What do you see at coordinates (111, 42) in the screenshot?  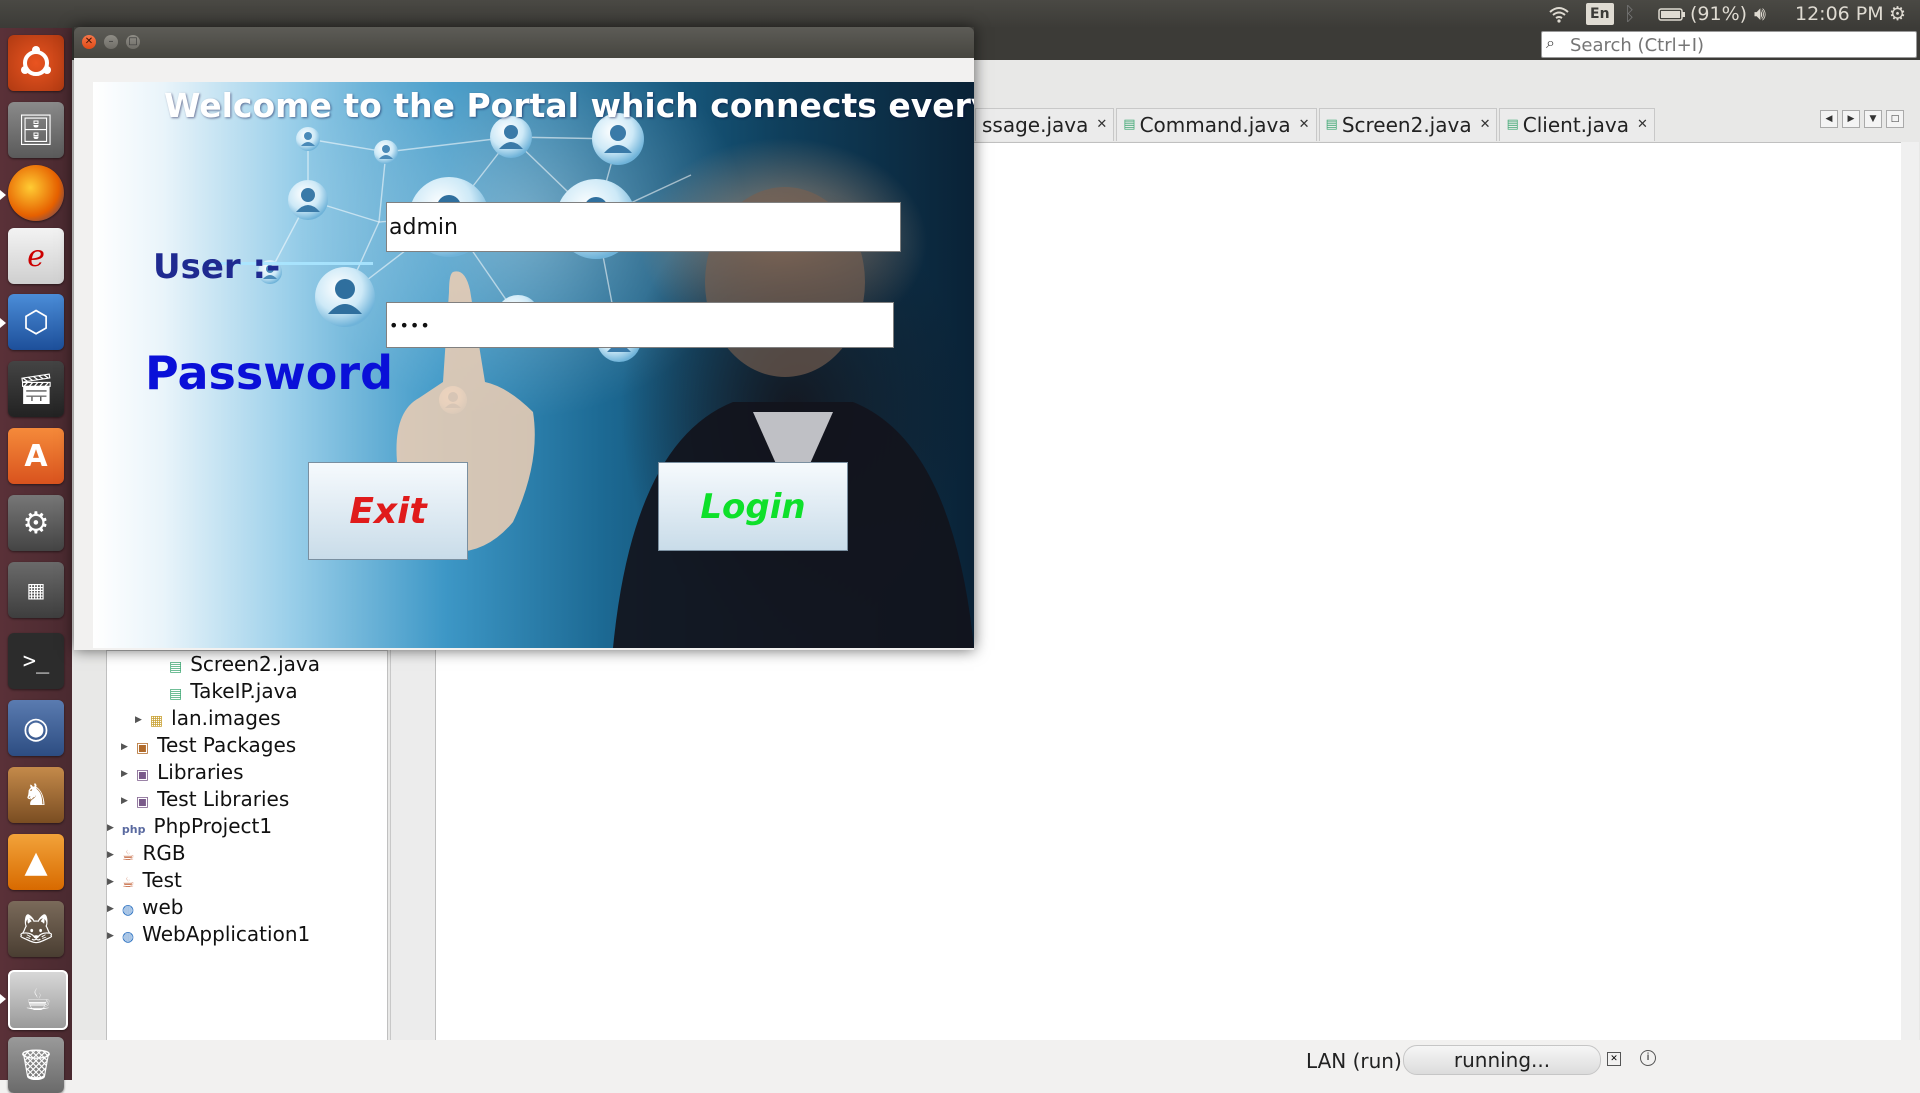 I see `minimize-window-icon: –` at bounding box center [111, 42].